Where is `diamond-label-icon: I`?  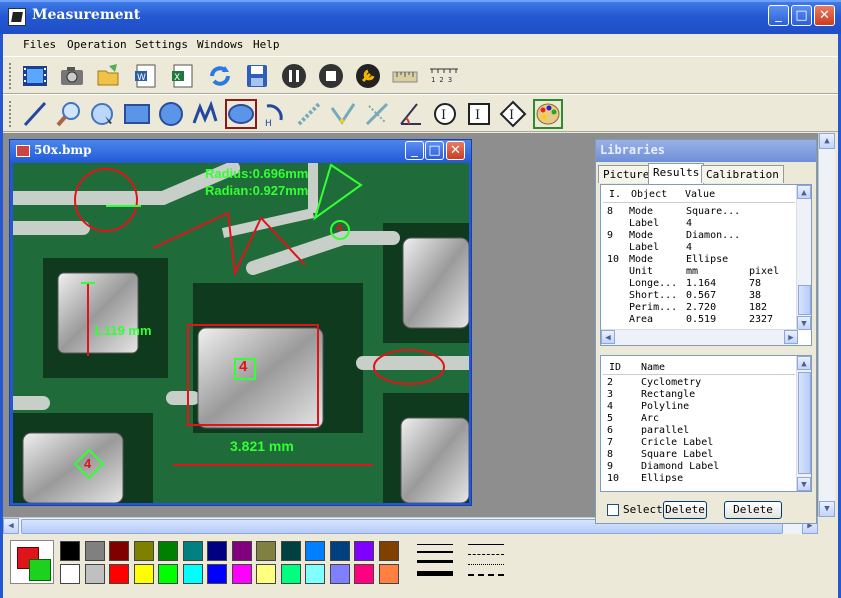 diamond-label-icon: I is located at coordinates (513, 114).